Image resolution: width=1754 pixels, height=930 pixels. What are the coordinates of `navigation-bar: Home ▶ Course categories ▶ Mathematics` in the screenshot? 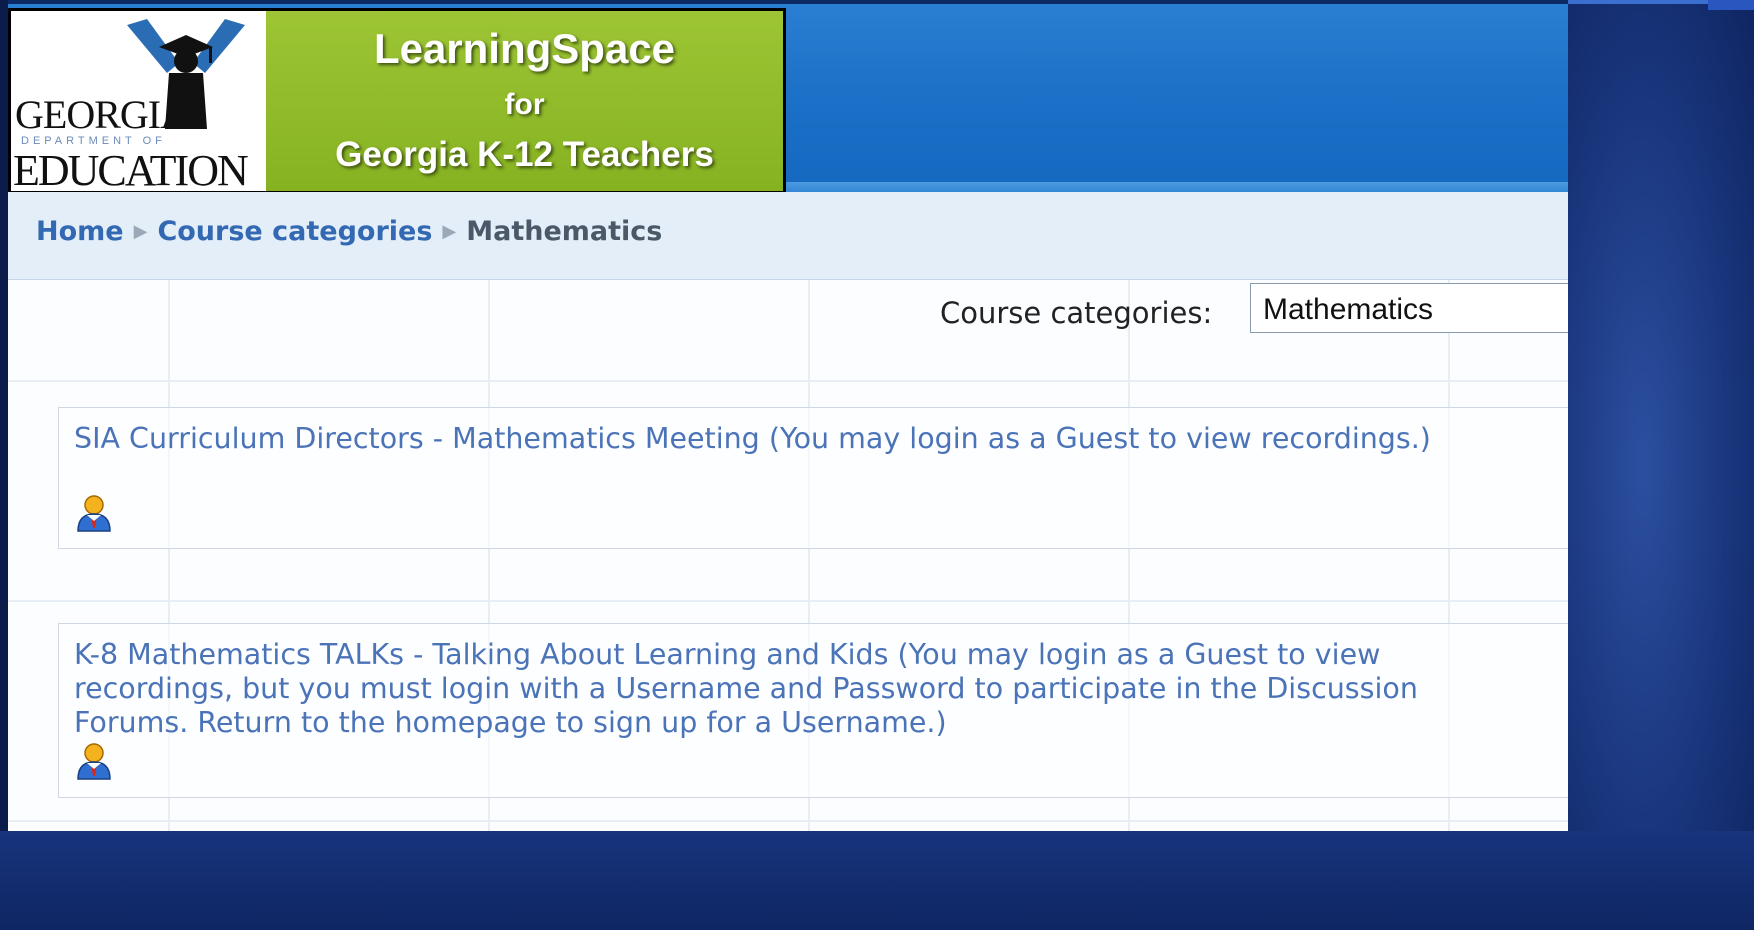 It's located at (788, 236).